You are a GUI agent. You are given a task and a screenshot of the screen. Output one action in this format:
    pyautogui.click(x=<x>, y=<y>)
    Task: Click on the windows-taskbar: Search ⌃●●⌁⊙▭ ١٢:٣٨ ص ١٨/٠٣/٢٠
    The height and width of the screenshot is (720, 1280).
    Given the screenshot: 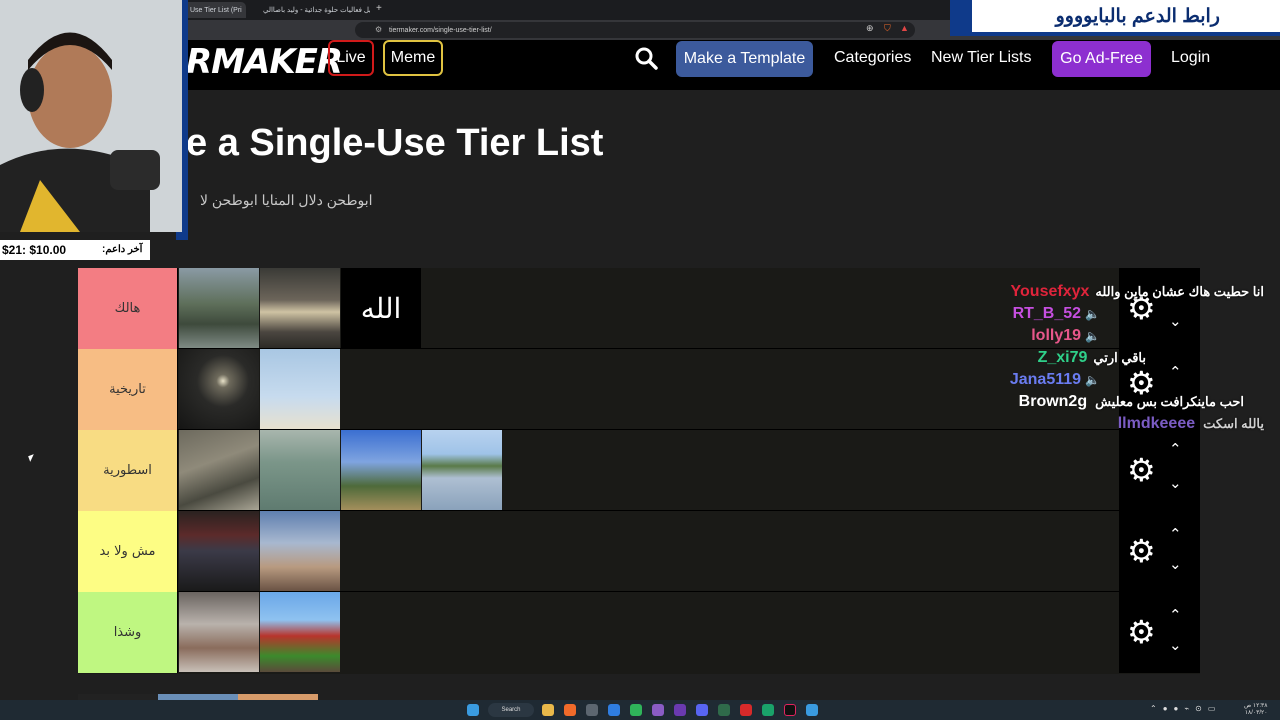 What is the action you would take?
    pyautogui.click(x=640, y=710)
    